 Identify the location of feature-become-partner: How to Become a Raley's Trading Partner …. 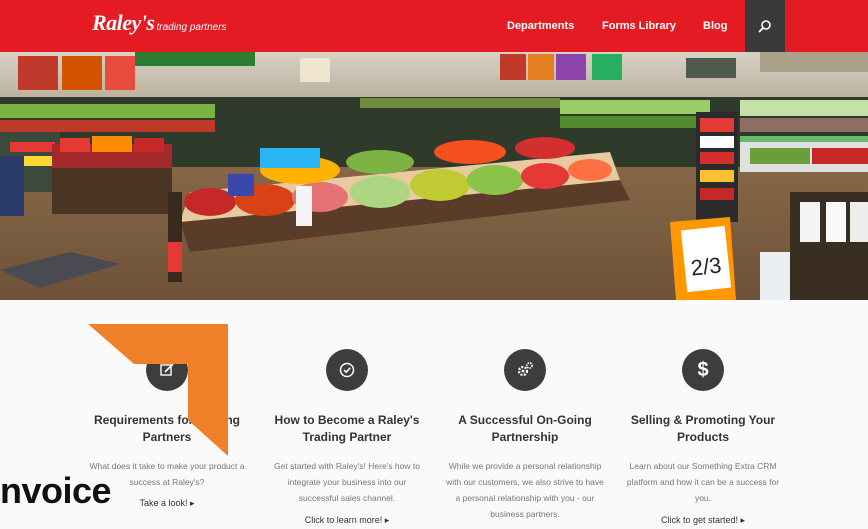
(347, 414).